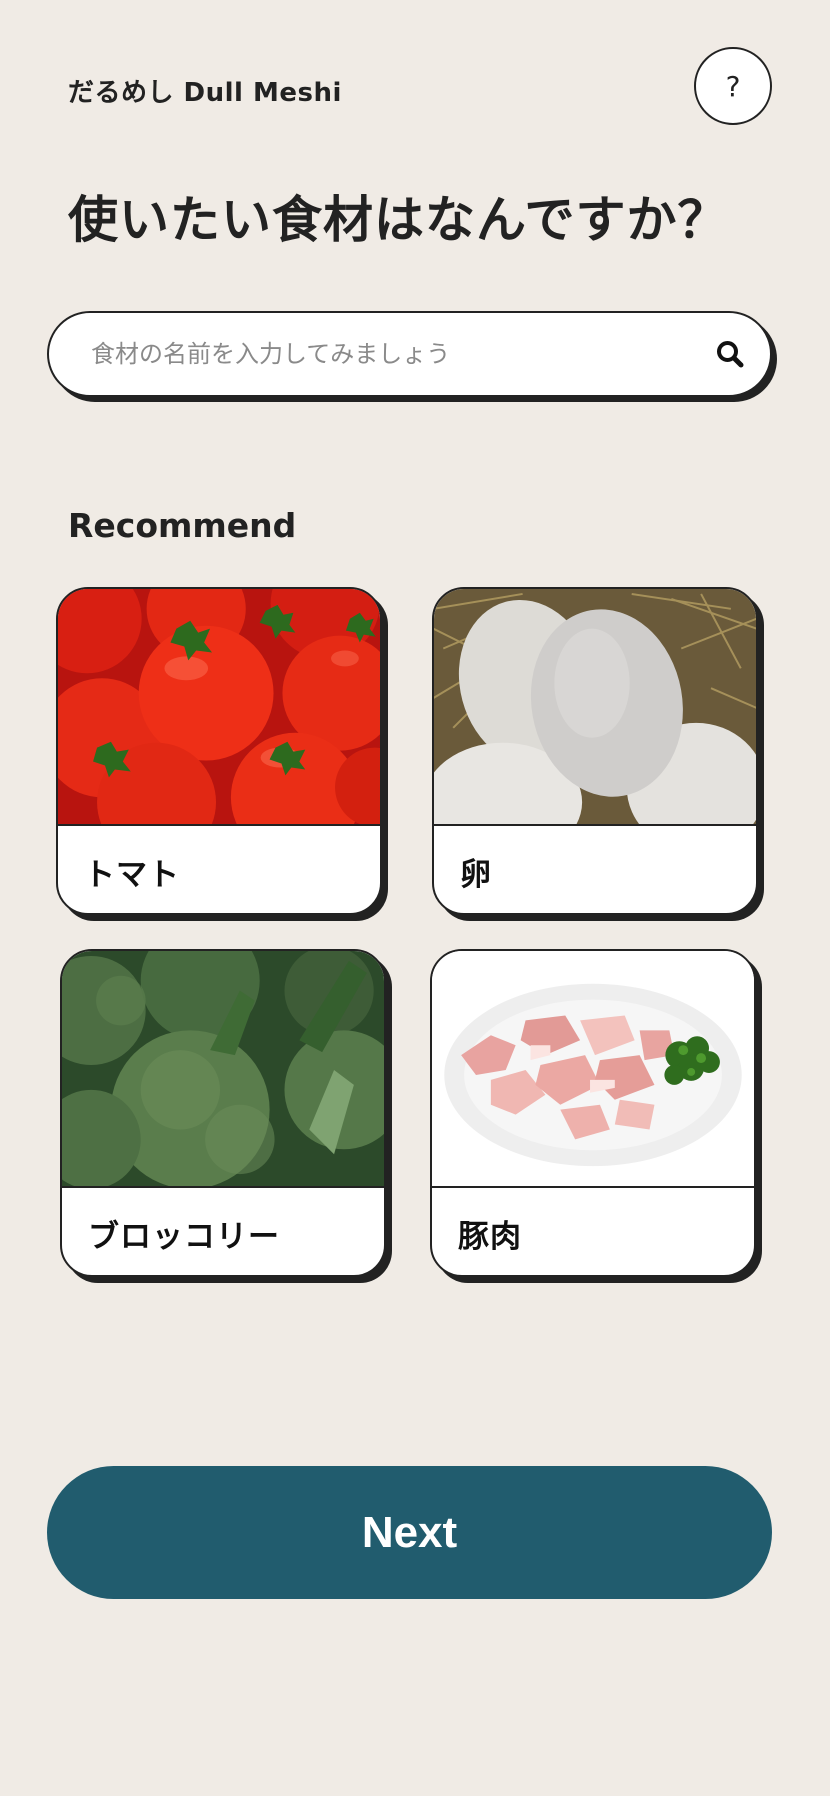 The width and height of the screenshot is (830, 1796). I want to click on help-button: ?, so click(733, 86).